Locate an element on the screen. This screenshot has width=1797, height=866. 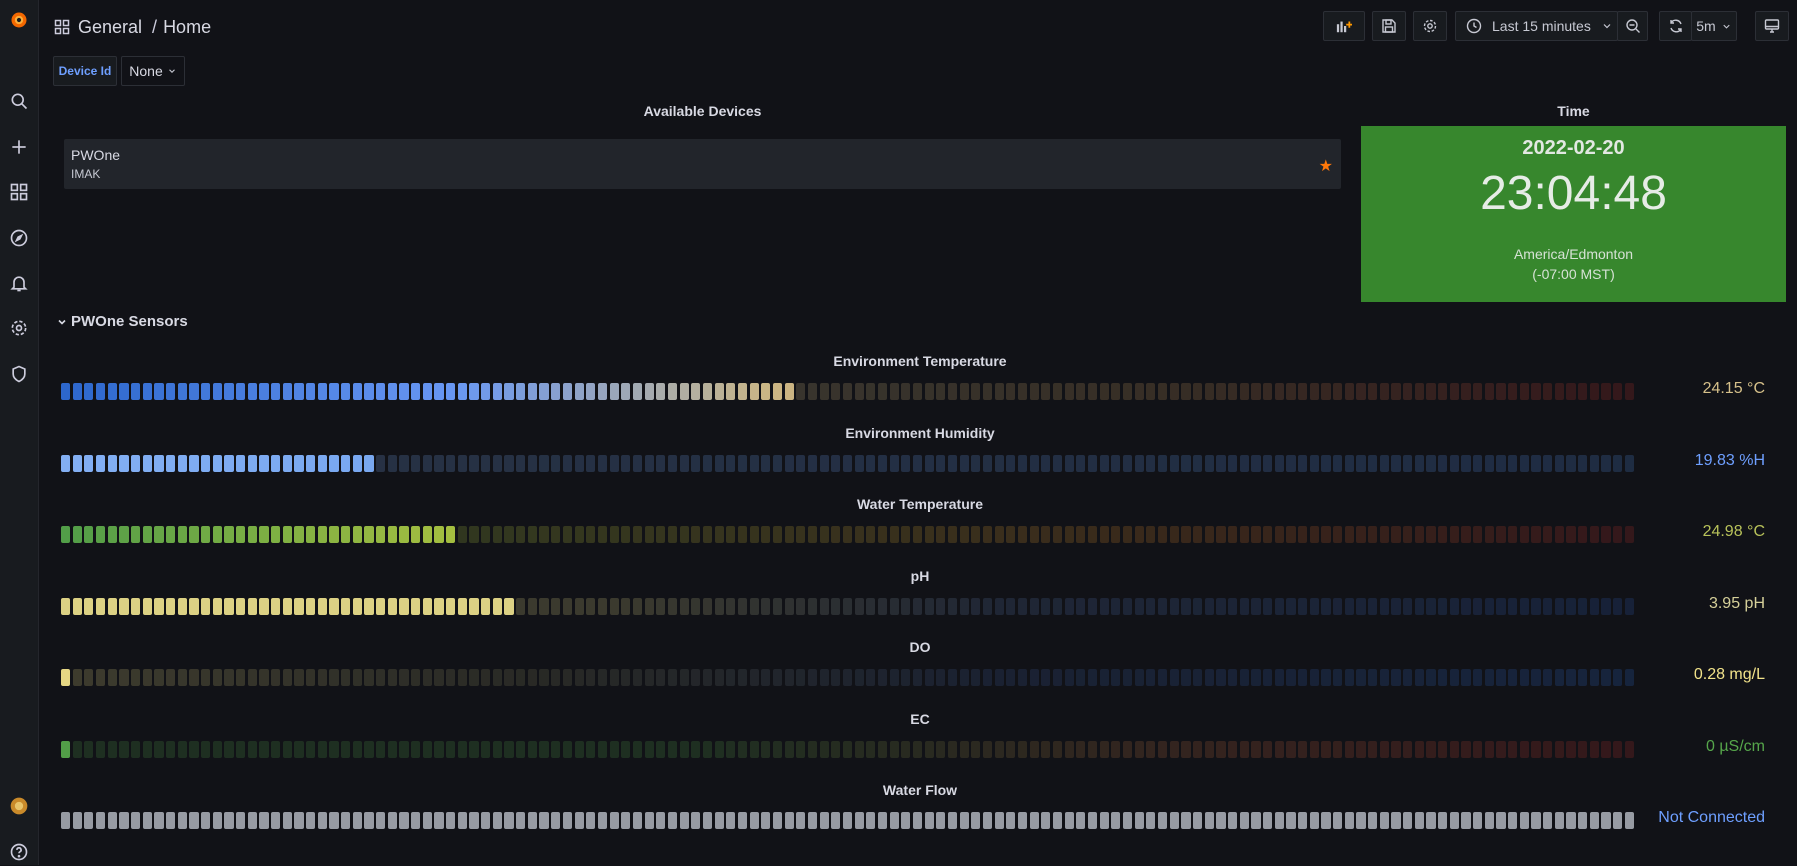
grafana-logo-icon is located at coordinates (19, 20).